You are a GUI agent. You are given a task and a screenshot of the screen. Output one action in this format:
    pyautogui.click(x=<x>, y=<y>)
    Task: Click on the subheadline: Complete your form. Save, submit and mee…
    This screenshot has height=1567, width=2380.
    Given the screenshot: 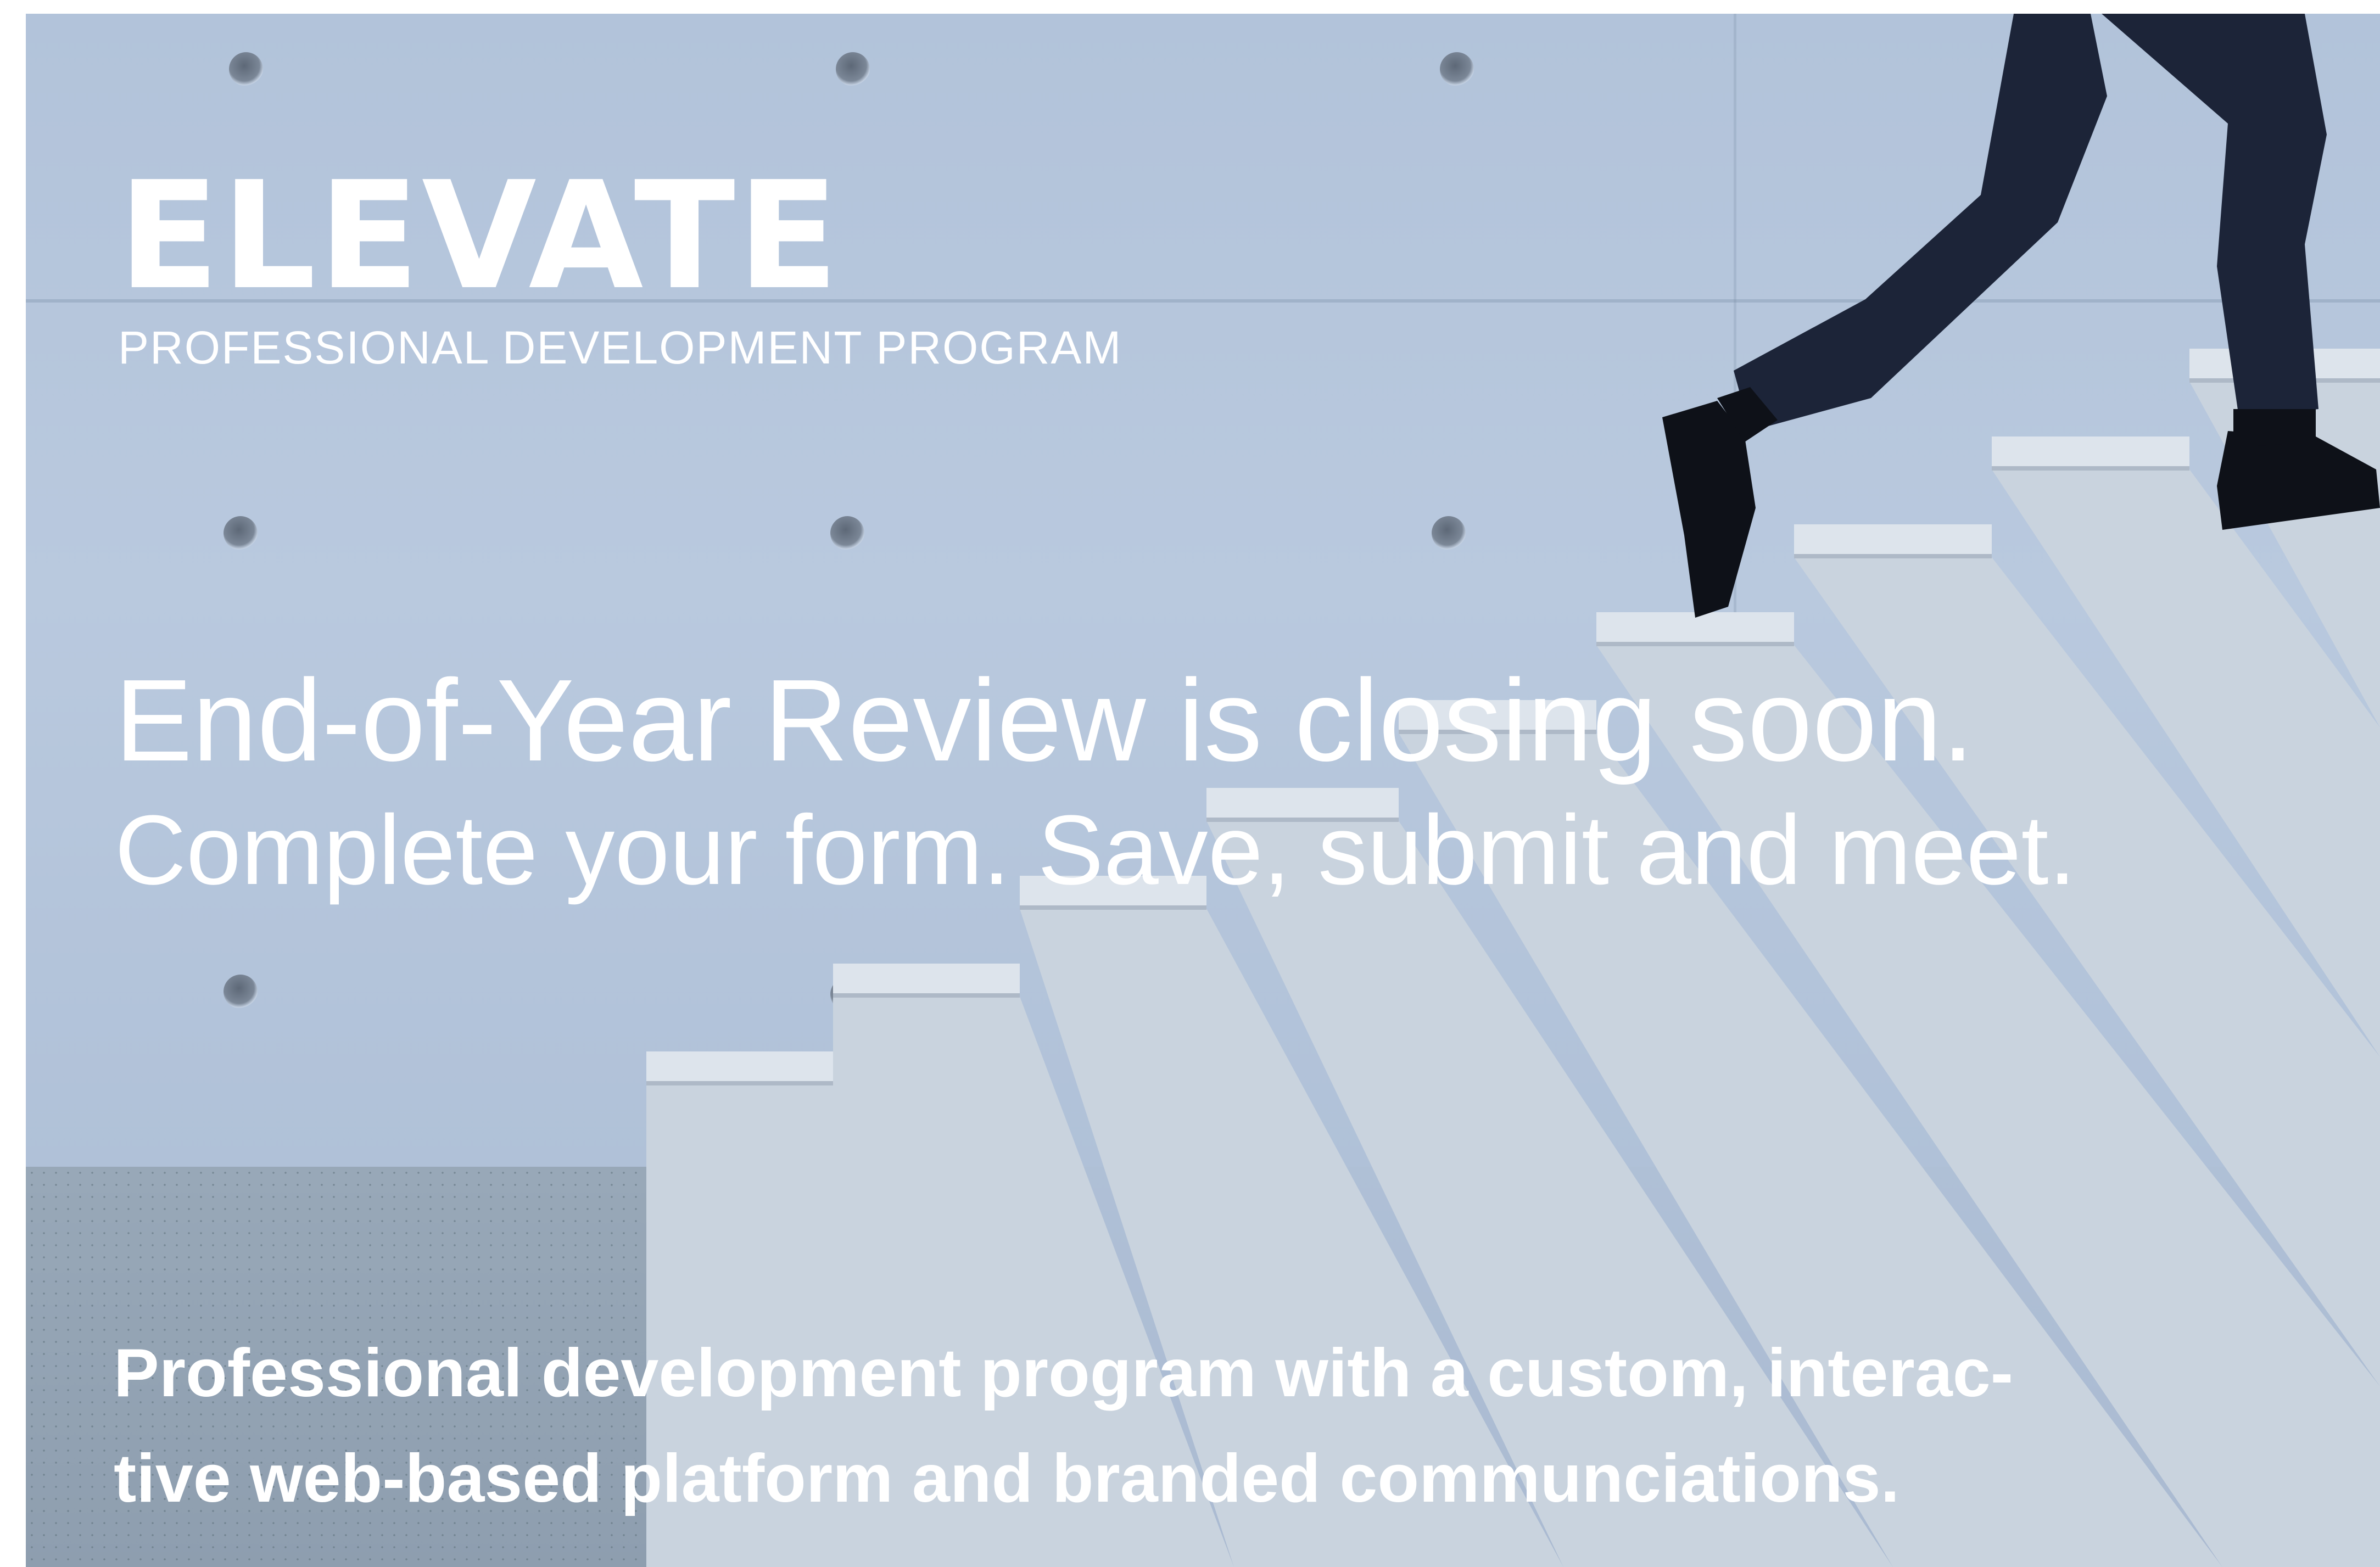 What is the action you would take?
    pyautogui.click(x=1095, y=850)
    